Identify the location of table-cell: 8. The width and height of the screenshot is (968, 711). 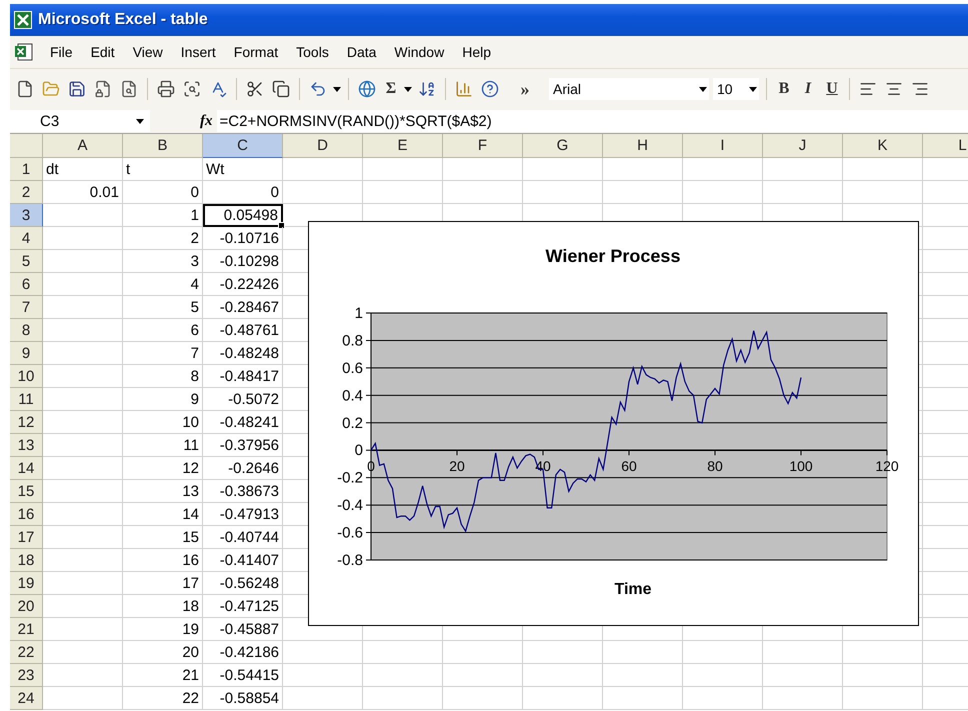
(163, 376).